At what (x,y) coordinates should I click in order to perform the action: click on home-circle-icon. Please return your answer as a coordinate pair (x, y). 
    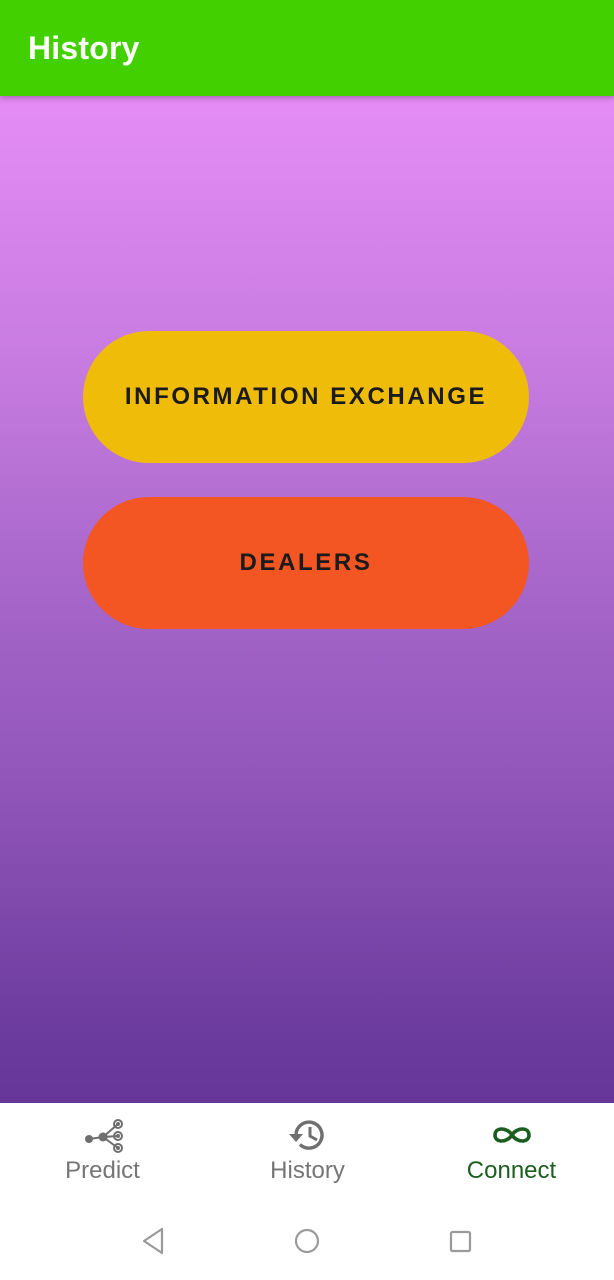
    Looking at the image, I should click on (307, 1241).